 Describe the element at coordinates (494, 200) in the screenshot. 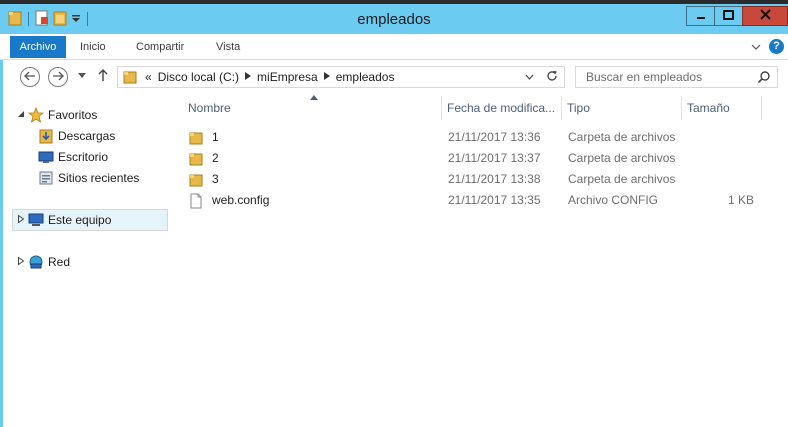

I see `file-date: 21/11/2017 13:35` at that location.